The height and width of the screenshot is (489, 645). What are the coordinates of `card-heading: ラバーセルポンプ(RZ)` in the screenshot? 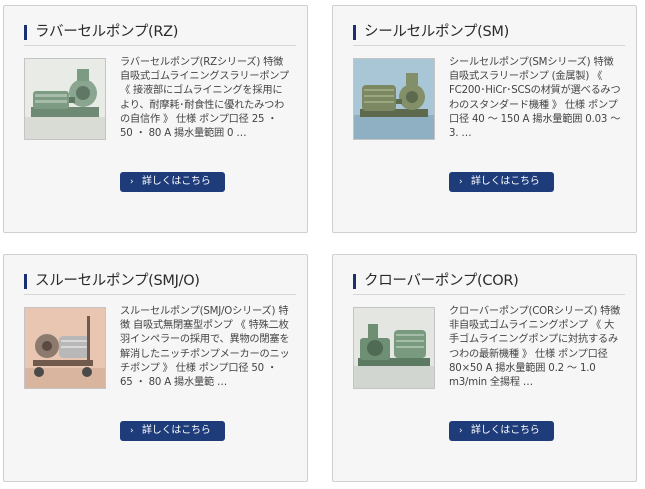 It's located at (160, 34).